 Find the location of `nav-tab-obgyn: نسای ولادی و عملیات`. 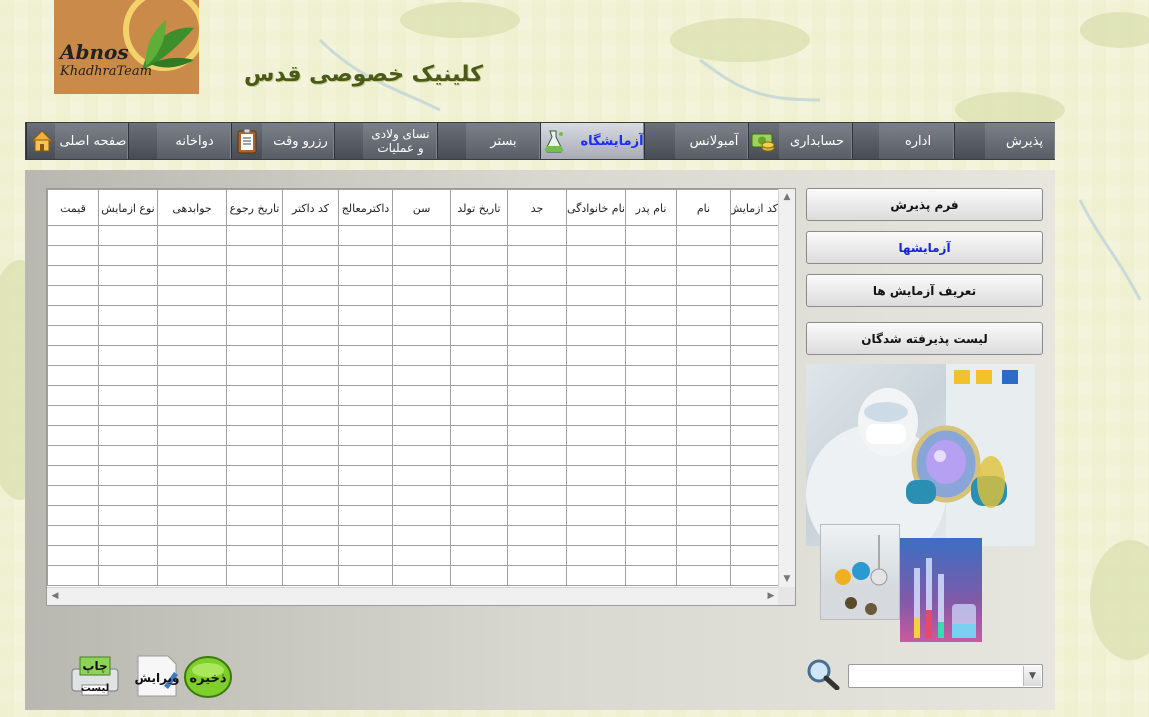

nav-tab-obgyn: نسای ولادی و عملیات is located at coordinates (385, 141).